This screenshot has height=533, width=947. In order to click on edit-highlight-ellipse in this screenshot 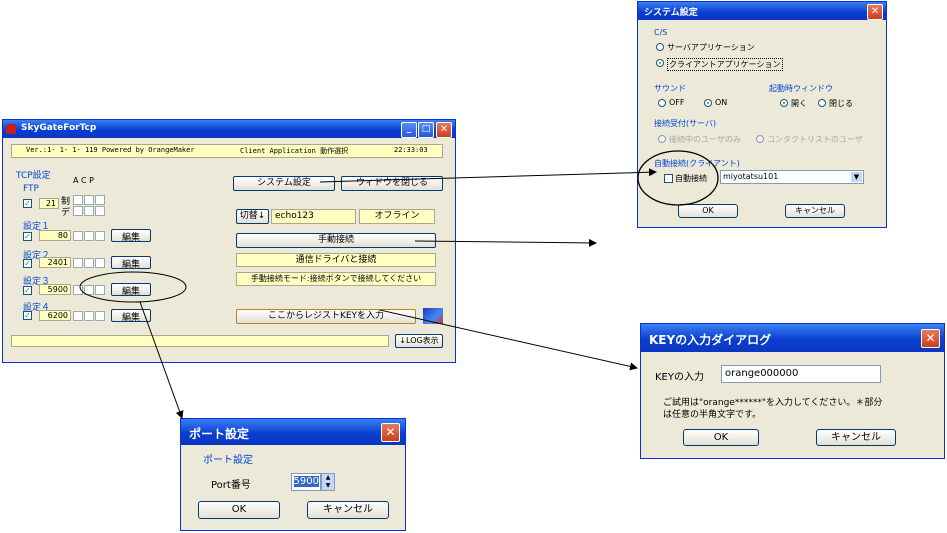, I will do `click(133, 287)`.